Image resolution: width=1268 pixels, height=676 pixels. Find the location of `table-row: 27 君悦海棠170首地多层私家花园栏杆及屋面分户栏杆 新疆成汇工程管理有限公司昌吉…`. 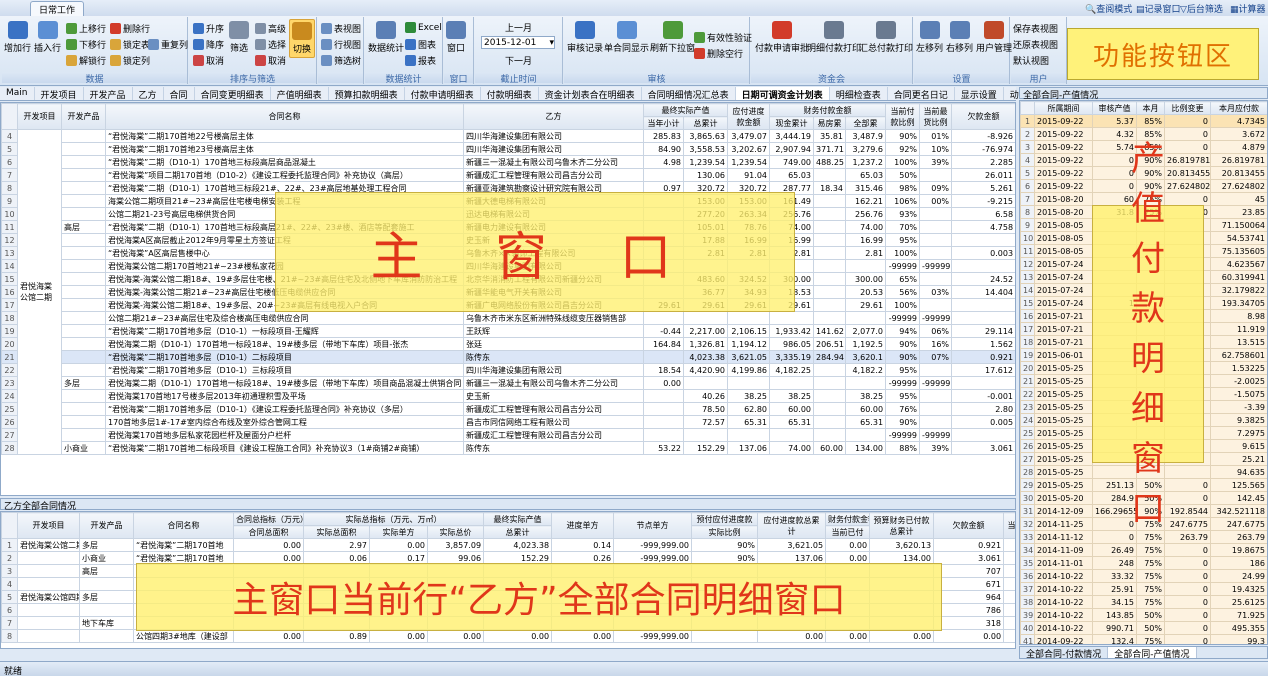

table-row: 27 君悦海棠170首地多层私家花园栏杆及屋面分户栏杆 新疆成汇工程管理有限公司昌吉… is located at coordinates (508, 435).